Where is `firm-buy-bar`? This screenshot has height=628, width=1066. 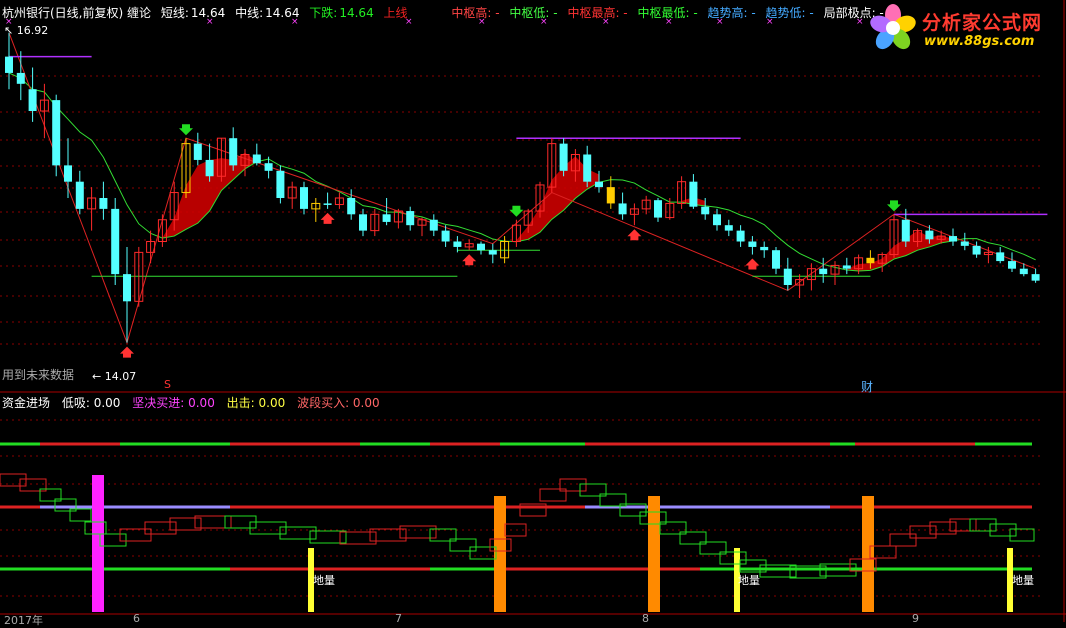
firm-buy-bar is located at coordinates (654, 554).